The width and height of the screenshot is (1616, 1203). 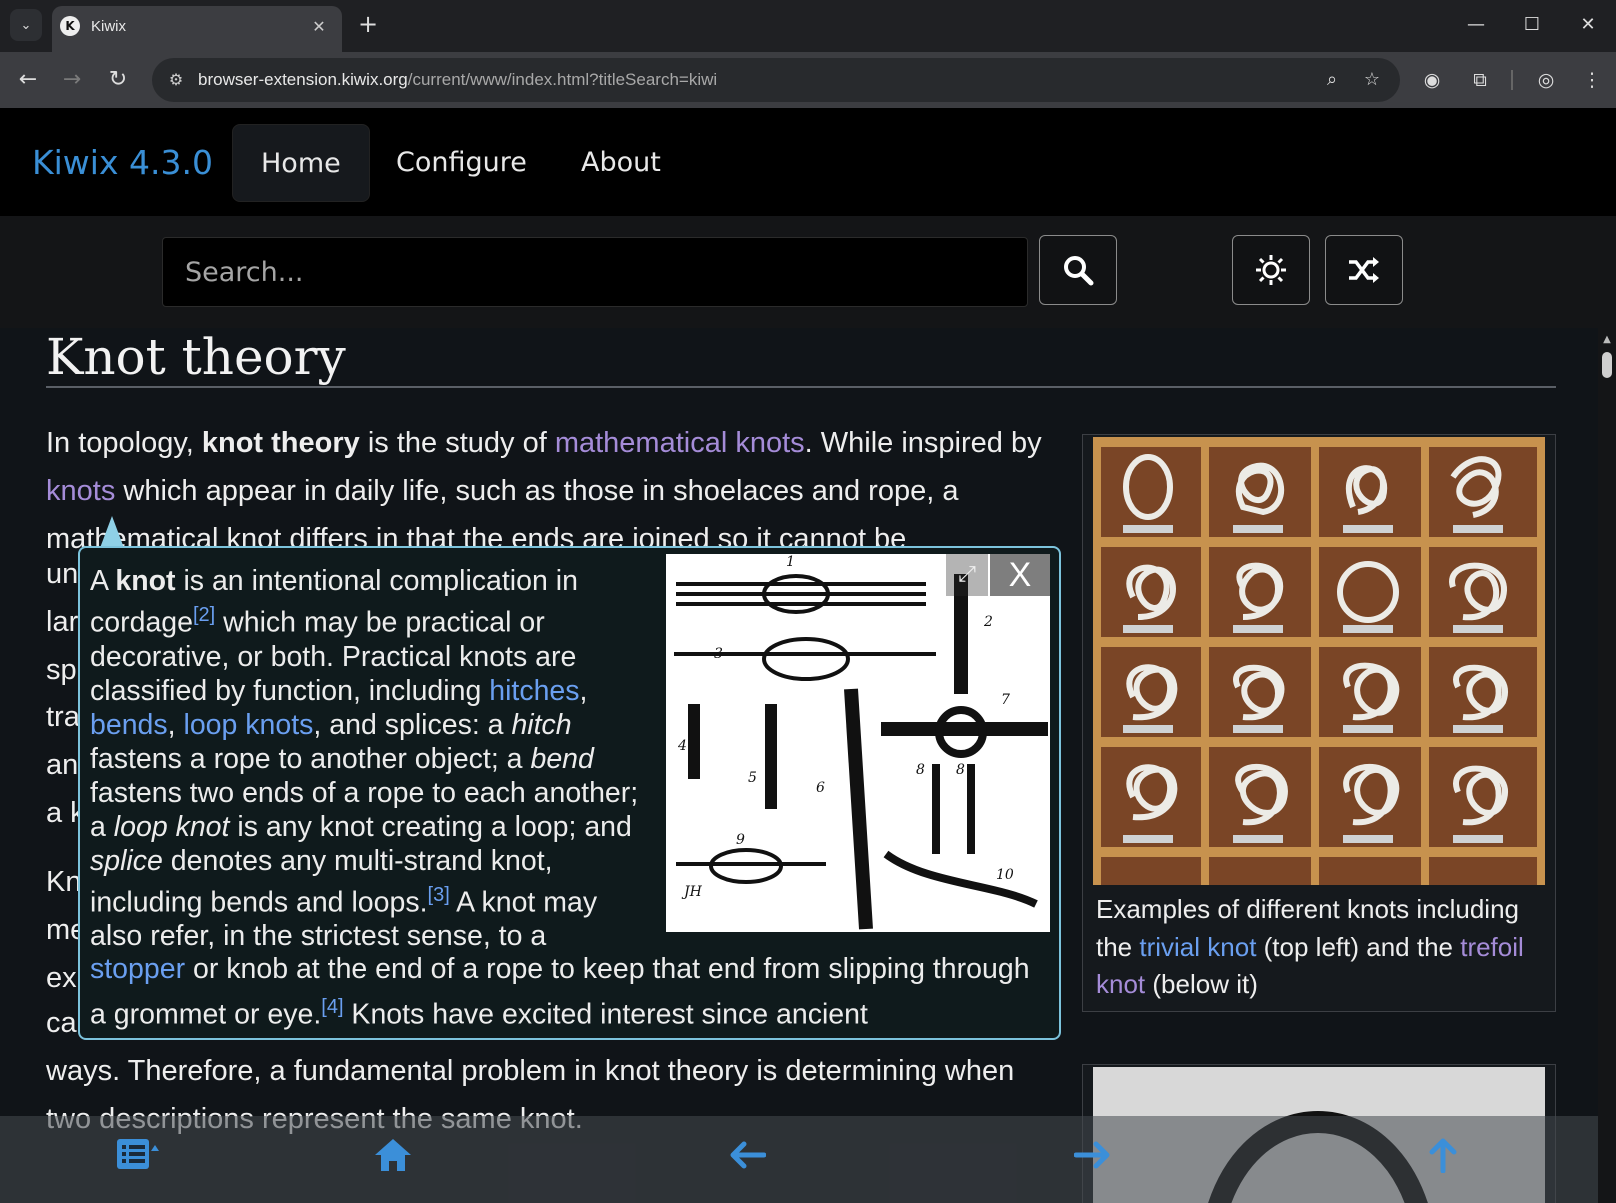 I want to click on link-trivial-knot: trivial knot, so click(x=1197, y=947).